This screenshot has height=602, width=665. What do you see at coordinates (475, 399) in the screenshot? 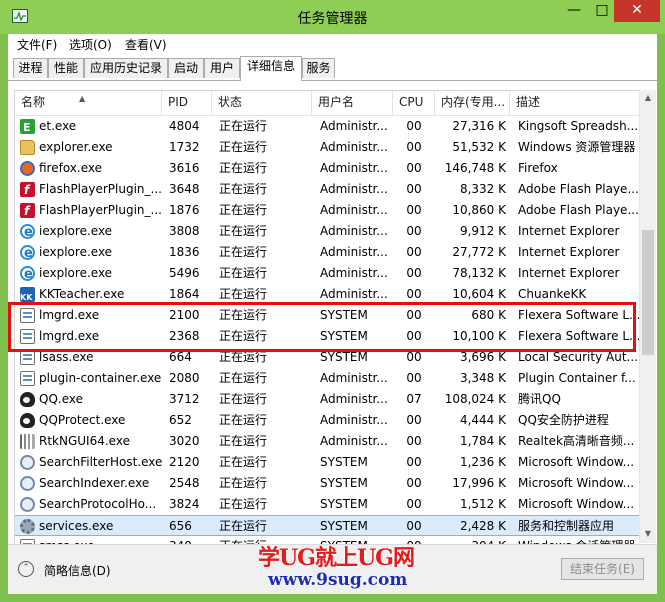
I see `process-memory: 108,024 K` at bounding box center [475, 399].